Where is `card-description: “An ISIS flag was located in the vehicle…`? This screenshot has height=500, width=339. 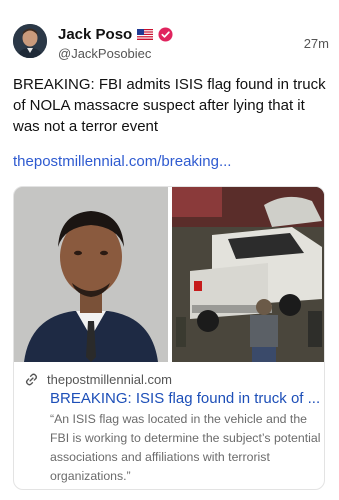 card-description: “An ISIS flag was located in the vehicle… is located at coordinates (185, 447).